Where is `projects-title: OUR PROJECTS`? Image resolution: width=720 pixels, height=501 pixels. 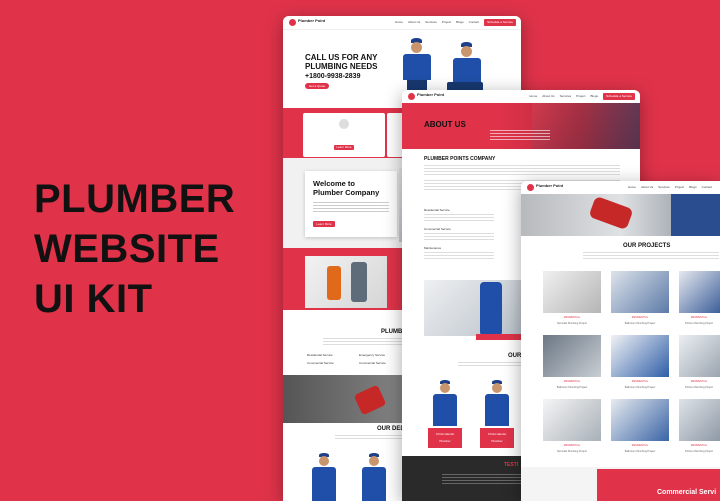 projects-title: OUR PROJECTS is located at coordinates (647, 246).